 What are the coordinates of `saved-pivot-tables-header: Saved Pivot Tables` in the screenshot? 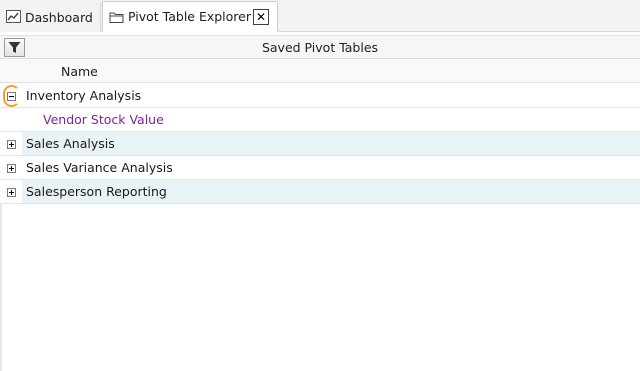 It's located at (320, 47).